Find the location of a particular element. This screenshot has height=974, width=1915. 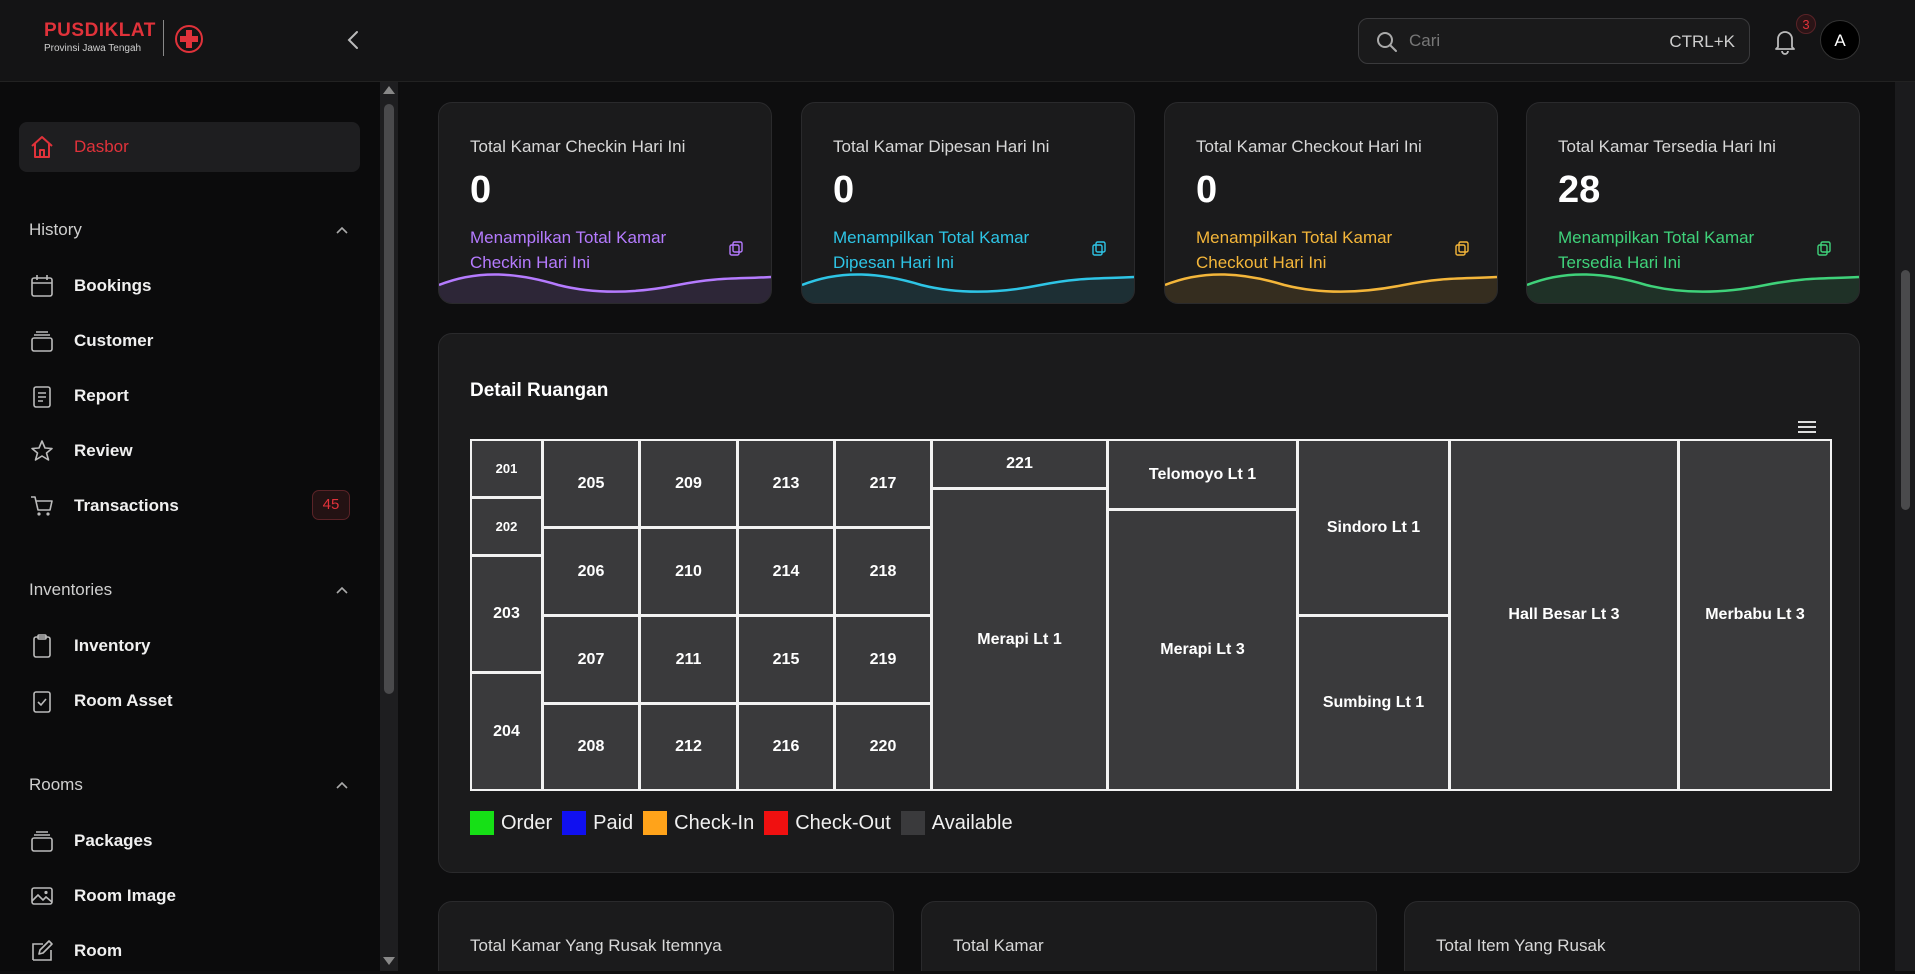

sidebar-item-room-asset: Room Asset is located at coordinates (189, 701).